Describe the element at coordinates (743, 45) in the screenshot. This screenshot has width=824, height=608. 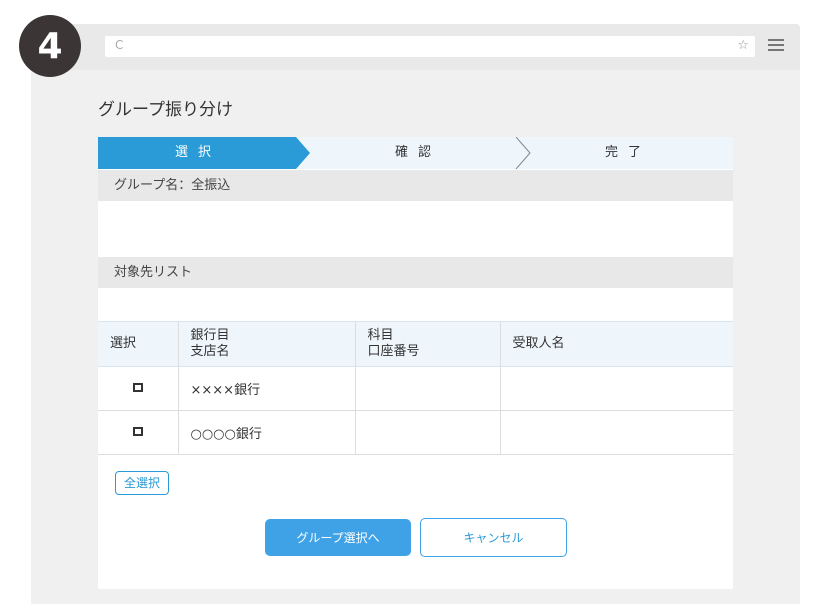
I see `star-icon: ☆` at that location.